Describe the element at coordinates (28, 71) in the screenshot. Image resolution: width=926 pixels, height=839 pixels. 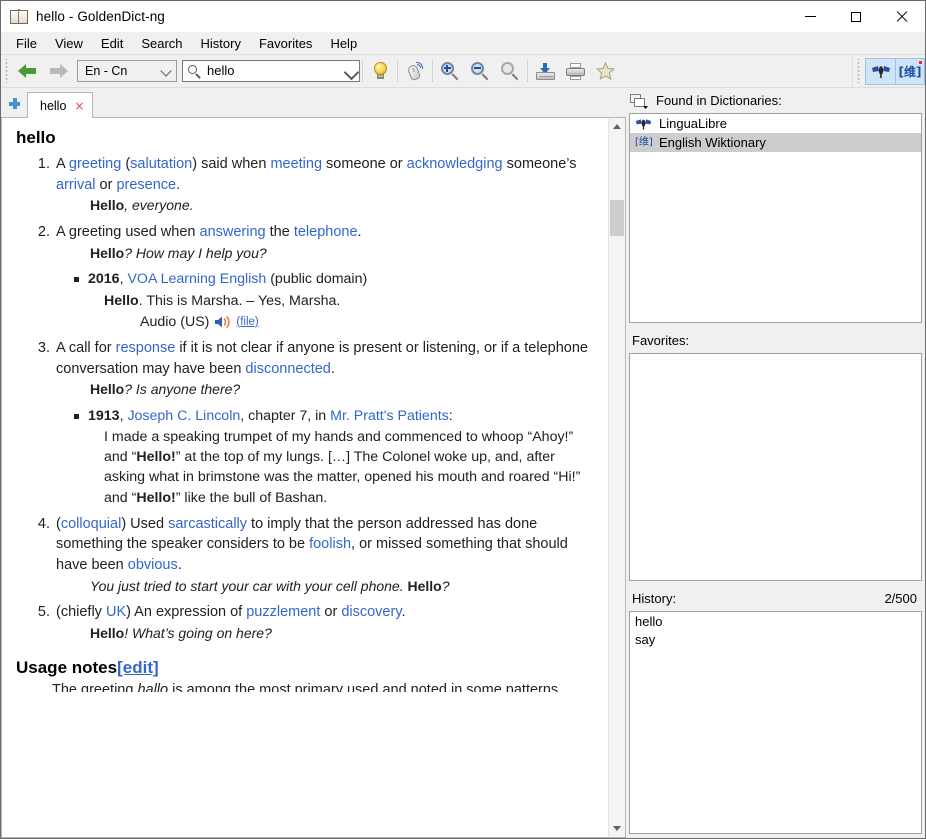
I see `back-button` at that location.